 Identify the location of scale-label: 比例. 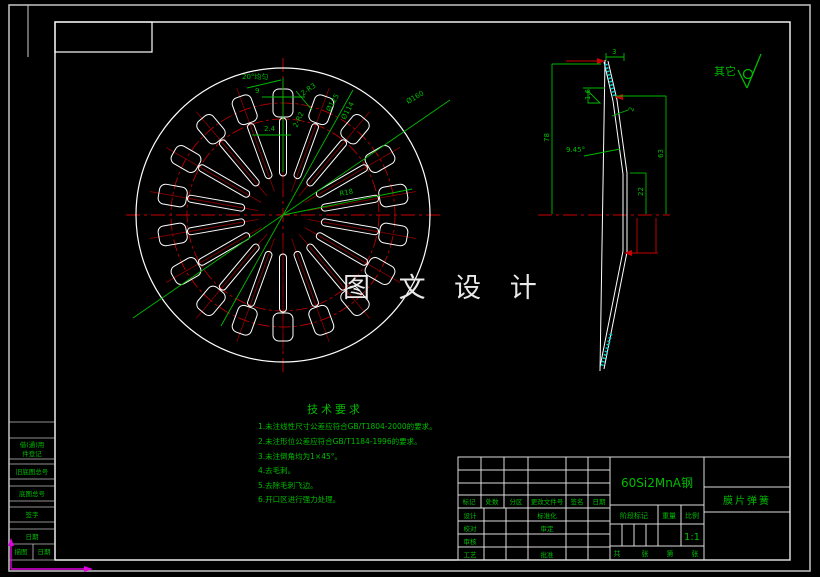
(692, 515).